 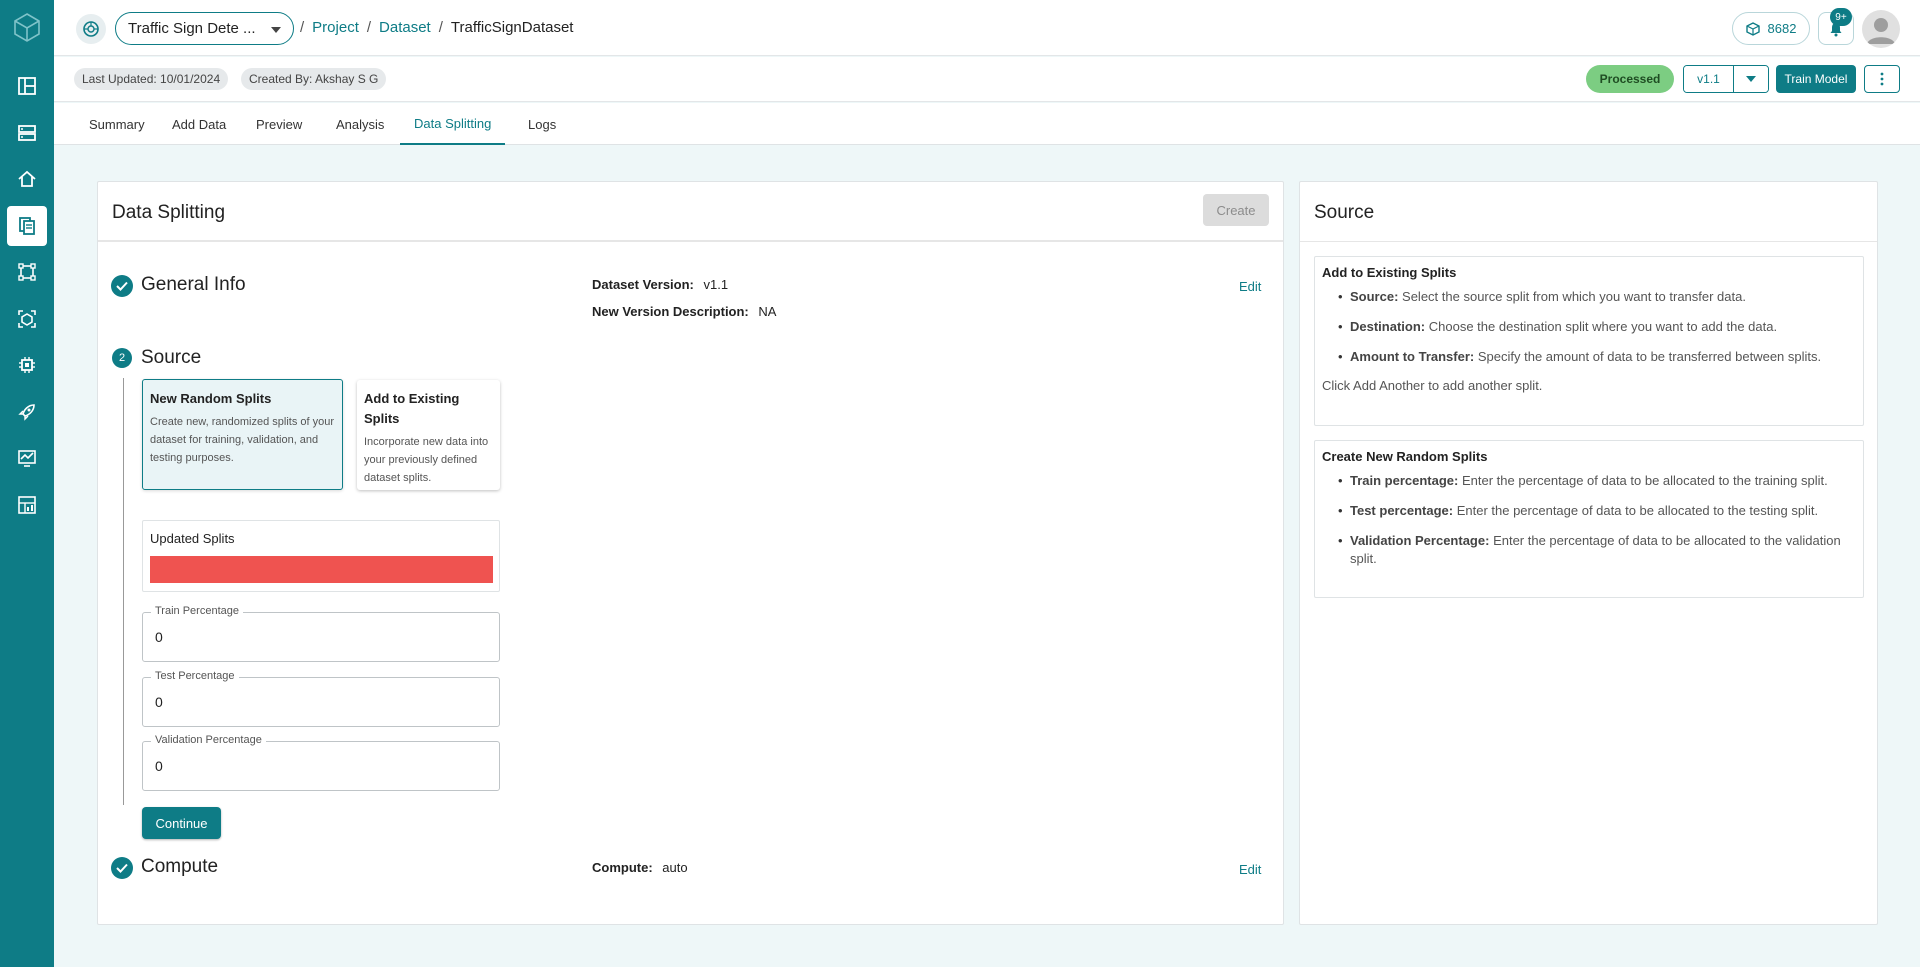 What do you see at coordinates (1432, 385) in the screenshot?
I see `help-note: Click Add Another to add another split.` at bounding box center [1432, 385].